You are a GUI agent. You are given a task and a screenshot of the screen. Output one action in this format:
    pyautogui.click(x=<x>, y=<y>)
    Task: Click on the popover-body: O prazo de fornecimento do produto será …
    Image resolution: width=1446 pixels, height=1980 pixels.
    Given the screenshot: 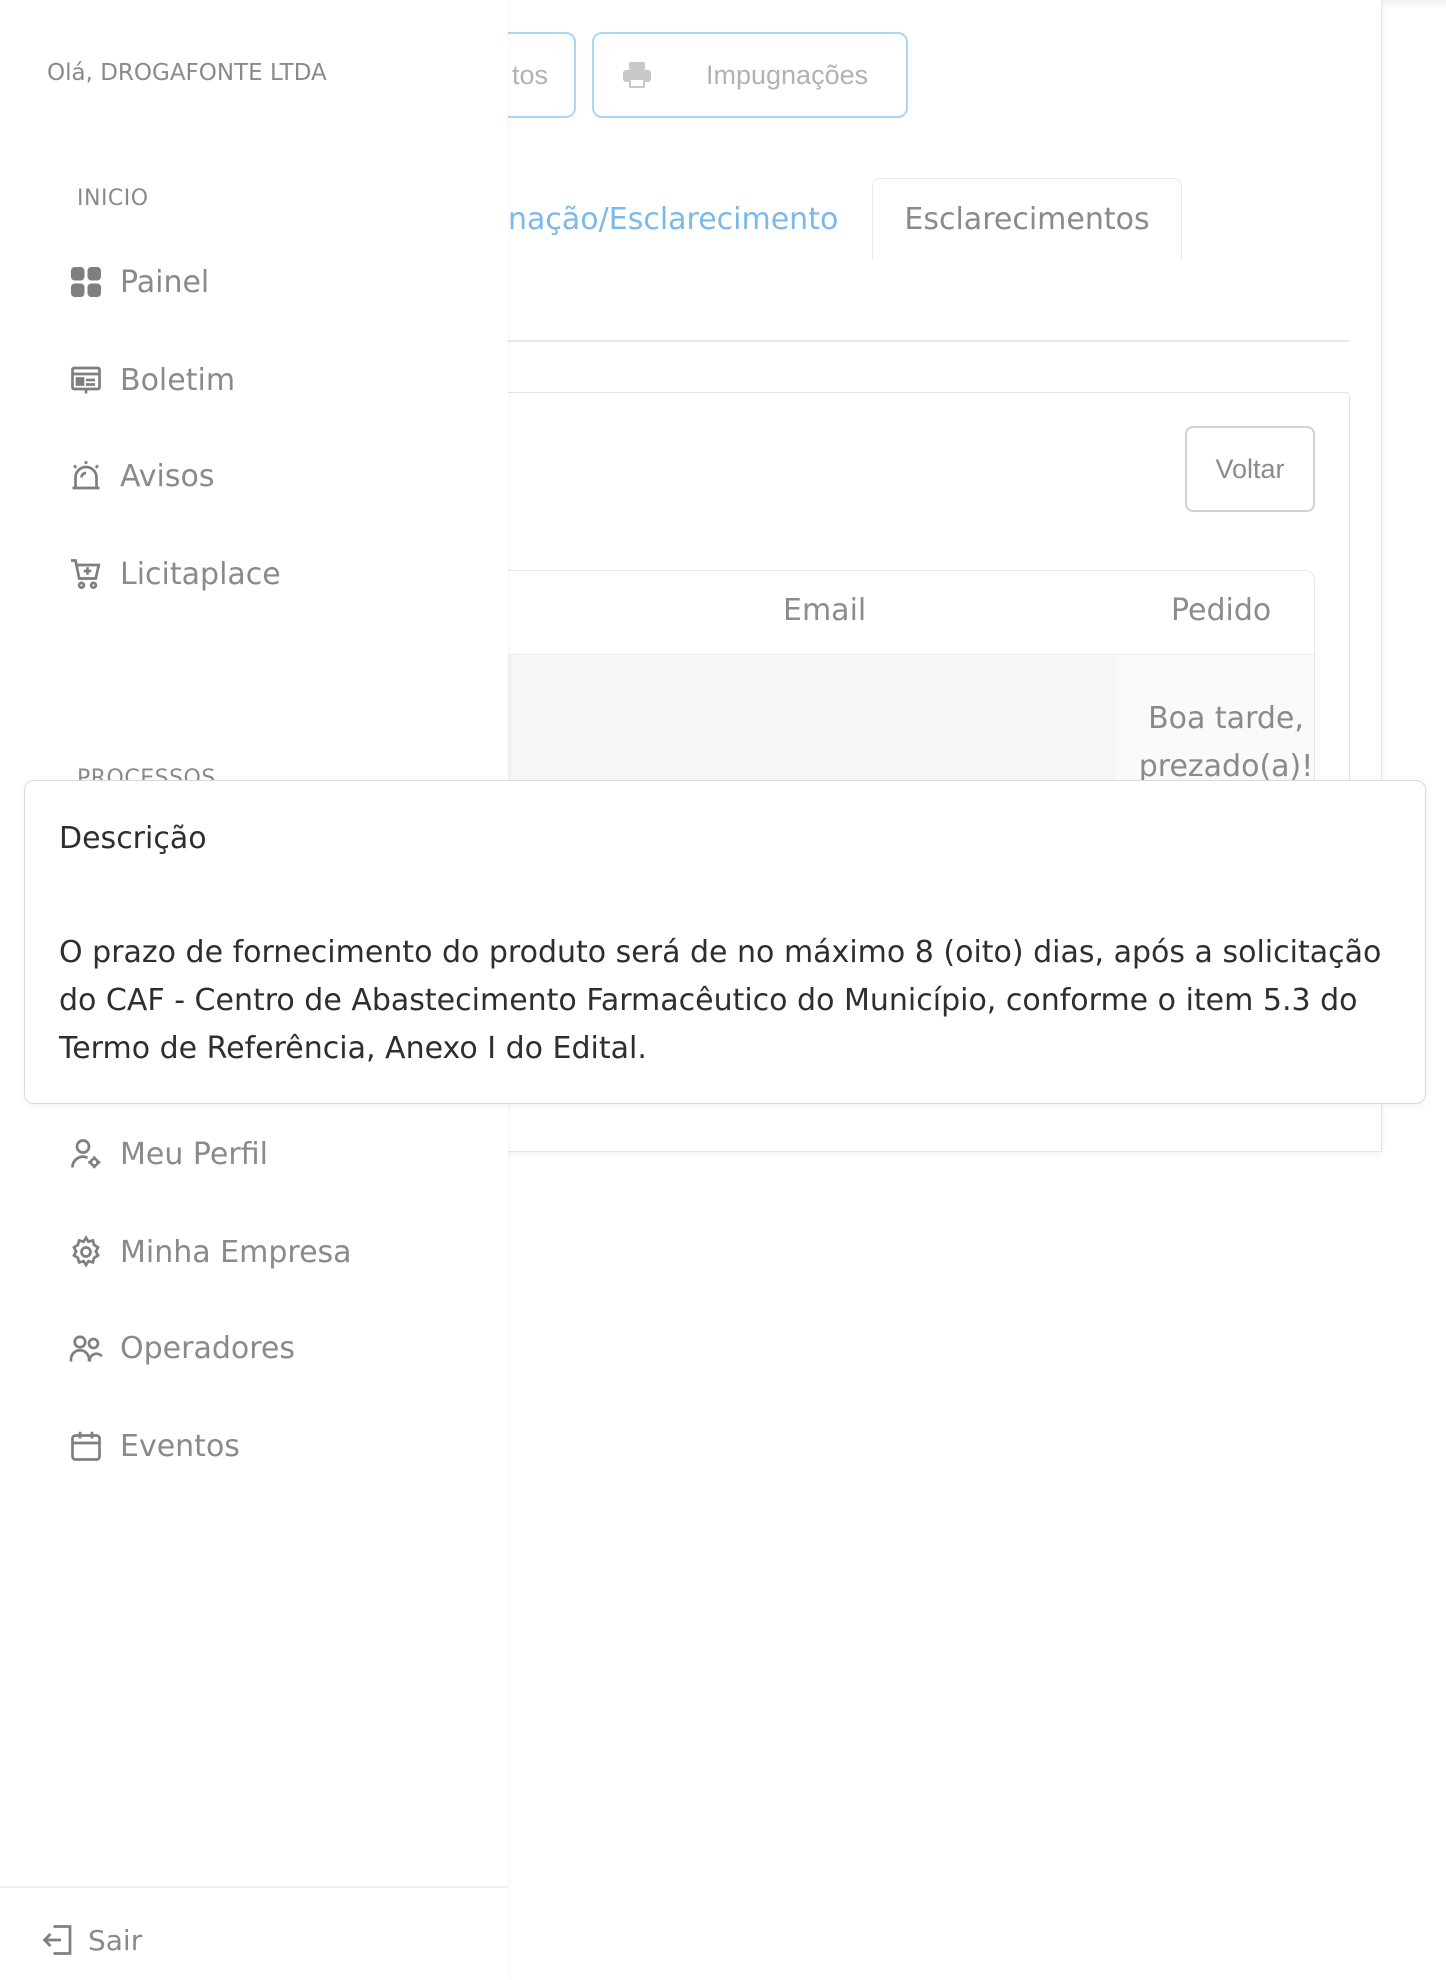 What is the action you would take?
    pyautogui.click(x=720, y=1000)
    